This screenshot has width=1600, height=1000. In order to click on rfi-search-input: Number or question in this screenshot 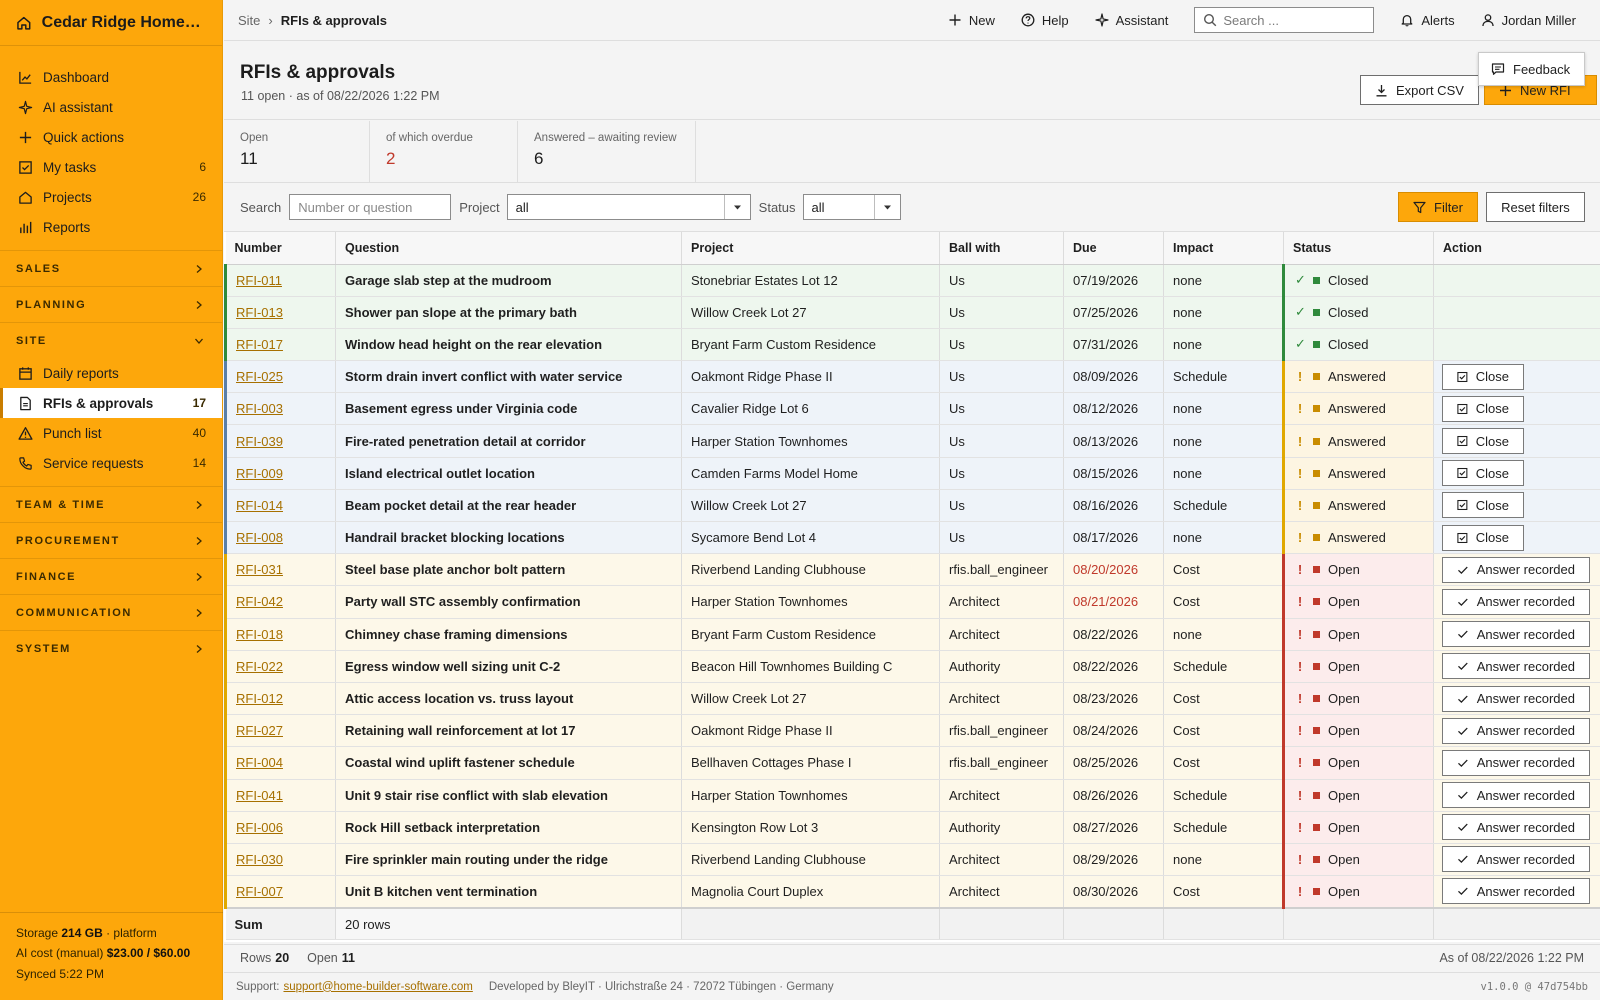, I will do `click(370, 207)`.